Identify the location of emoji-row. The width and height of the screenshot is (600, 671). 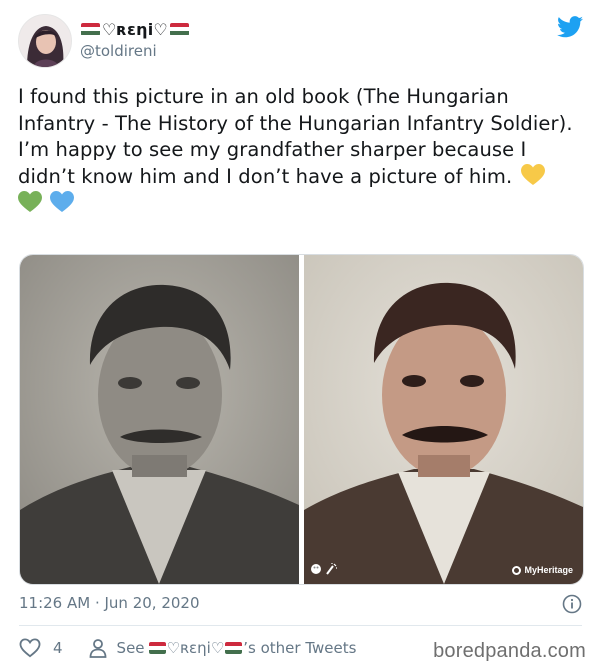
(300, 204).